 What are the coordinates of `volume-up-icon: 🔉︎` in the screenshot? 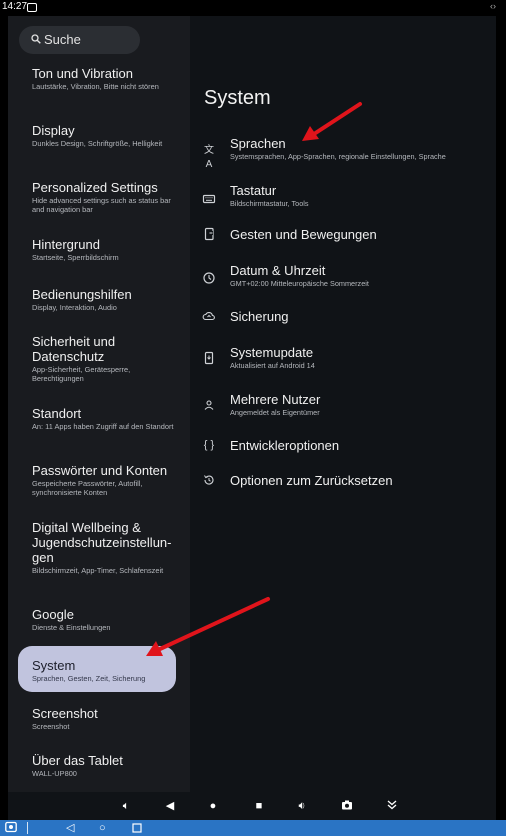 It's located at (302, 806).